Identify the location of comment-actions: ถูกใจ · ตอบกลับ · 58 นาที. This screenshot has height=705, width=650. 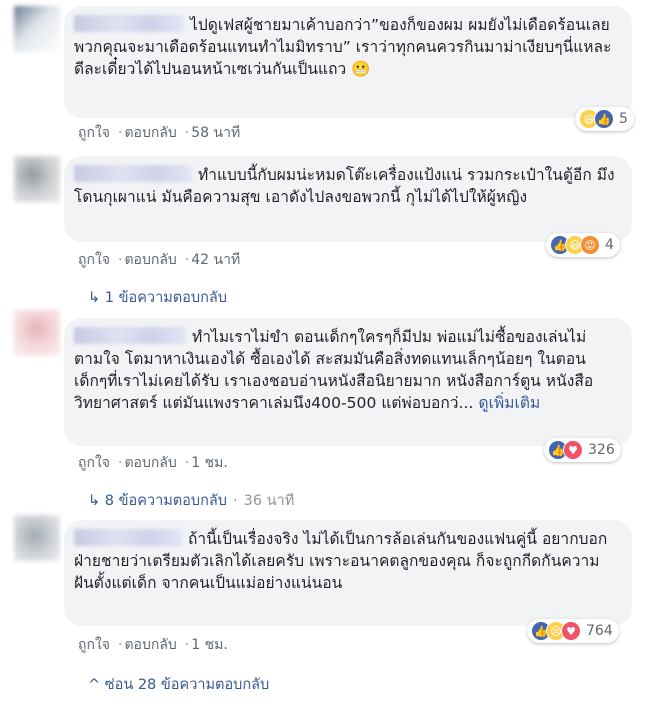
(160, 133).